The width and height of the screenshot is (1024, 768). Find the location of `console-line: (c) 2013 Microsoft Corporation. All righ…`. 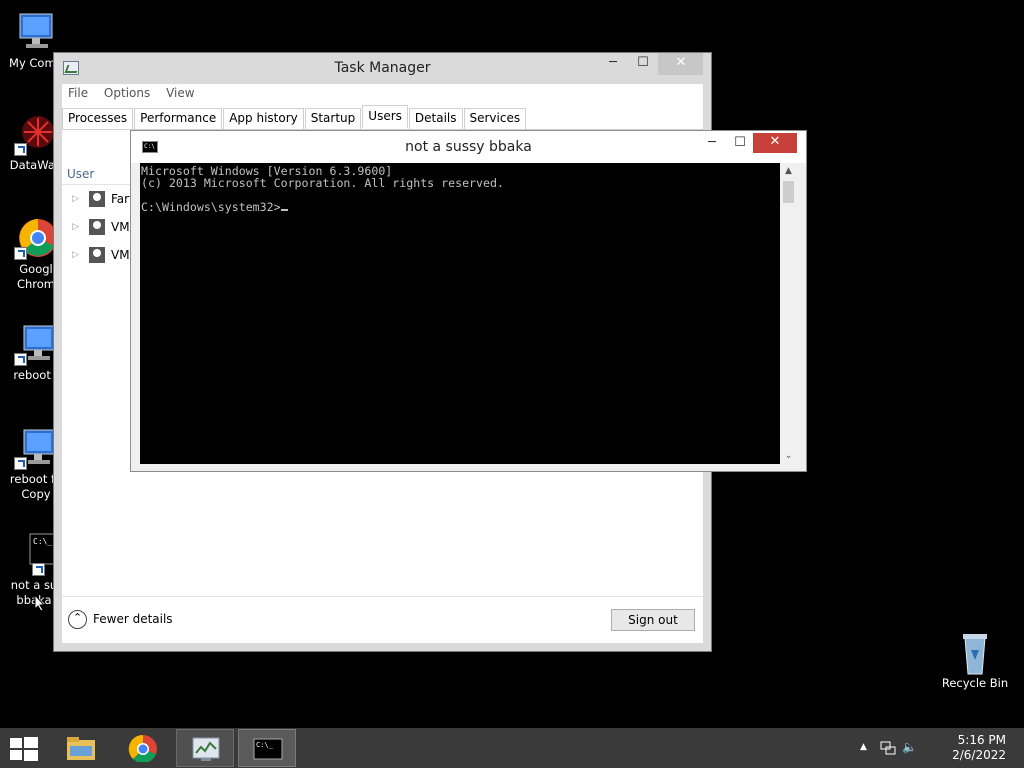

console-line: (c) 2013 Microsoft Corporation. All righ… is located at coordinates (322, 183).